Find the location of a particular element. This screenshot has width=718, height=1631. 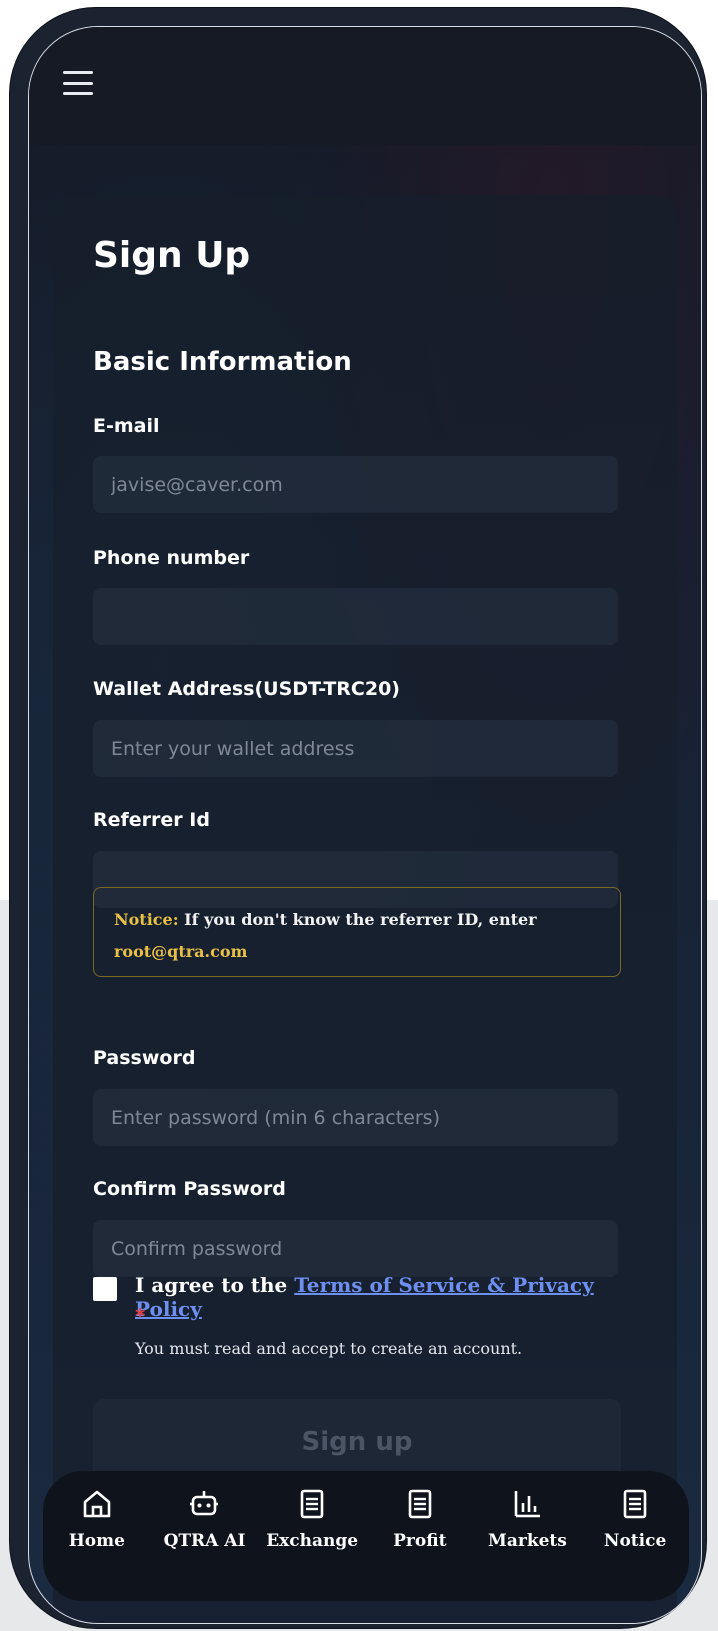

nav-label-notice: Notice is located at coordinates (635, 1541).